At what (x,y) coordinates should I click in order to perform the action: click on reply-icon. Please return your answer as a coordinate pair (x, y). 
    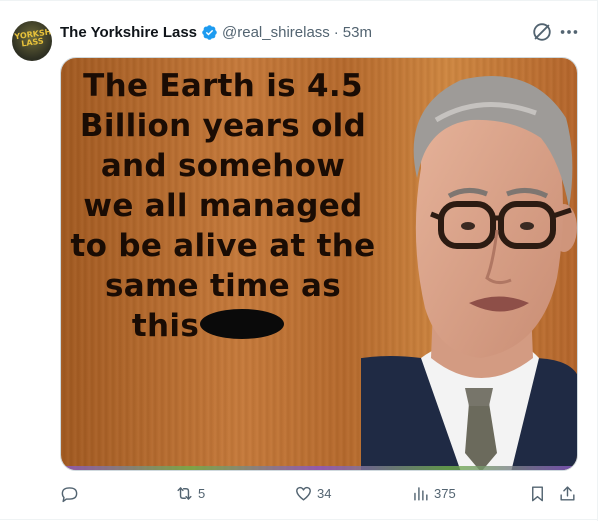
    Looking at the image, I should click on (69, 494).